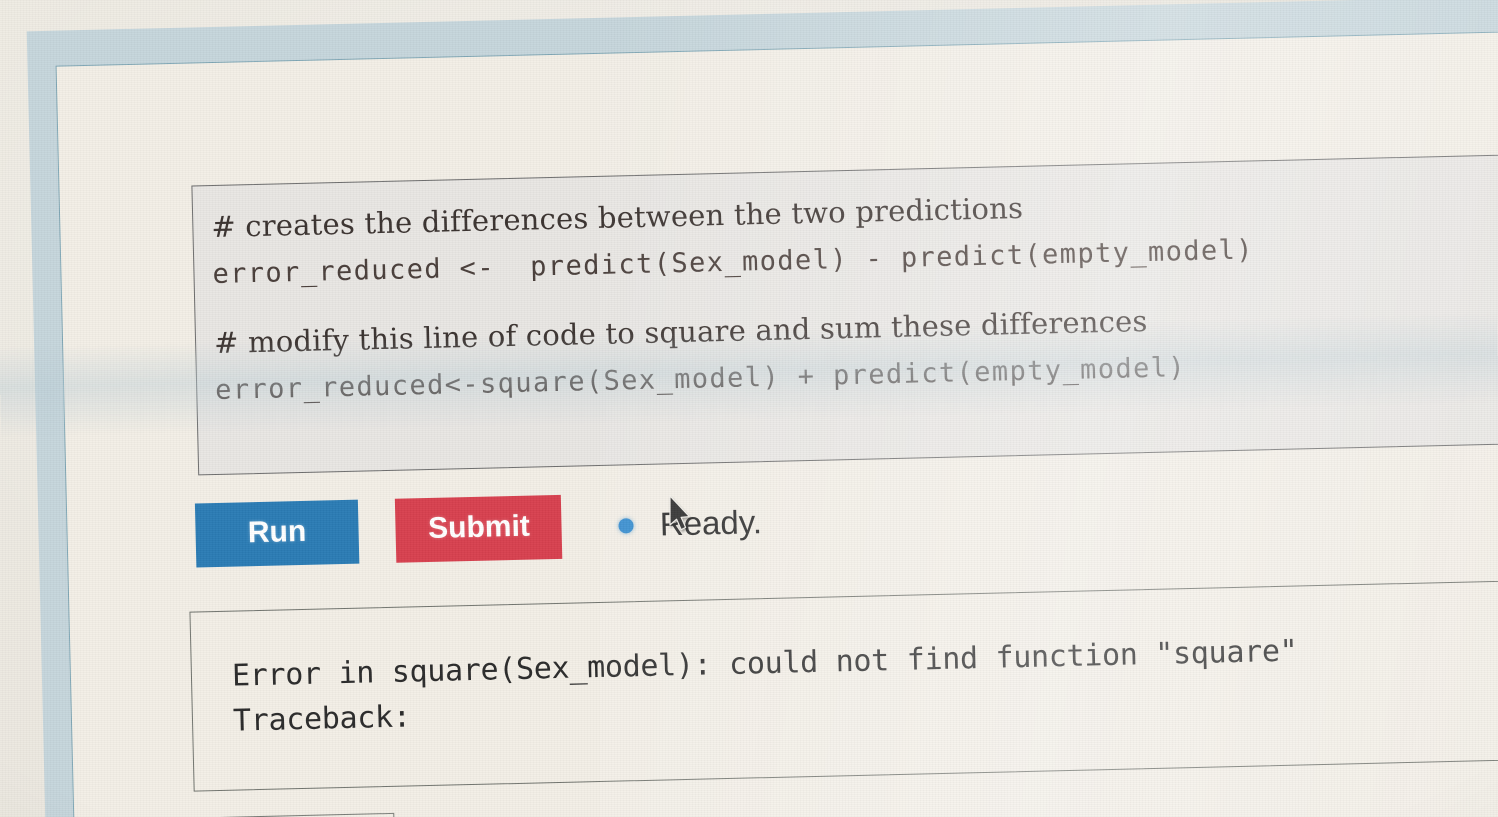 The height and width of the screenshot is (817, 1498). I want to click on status-label: Ready., so click(711, 523).